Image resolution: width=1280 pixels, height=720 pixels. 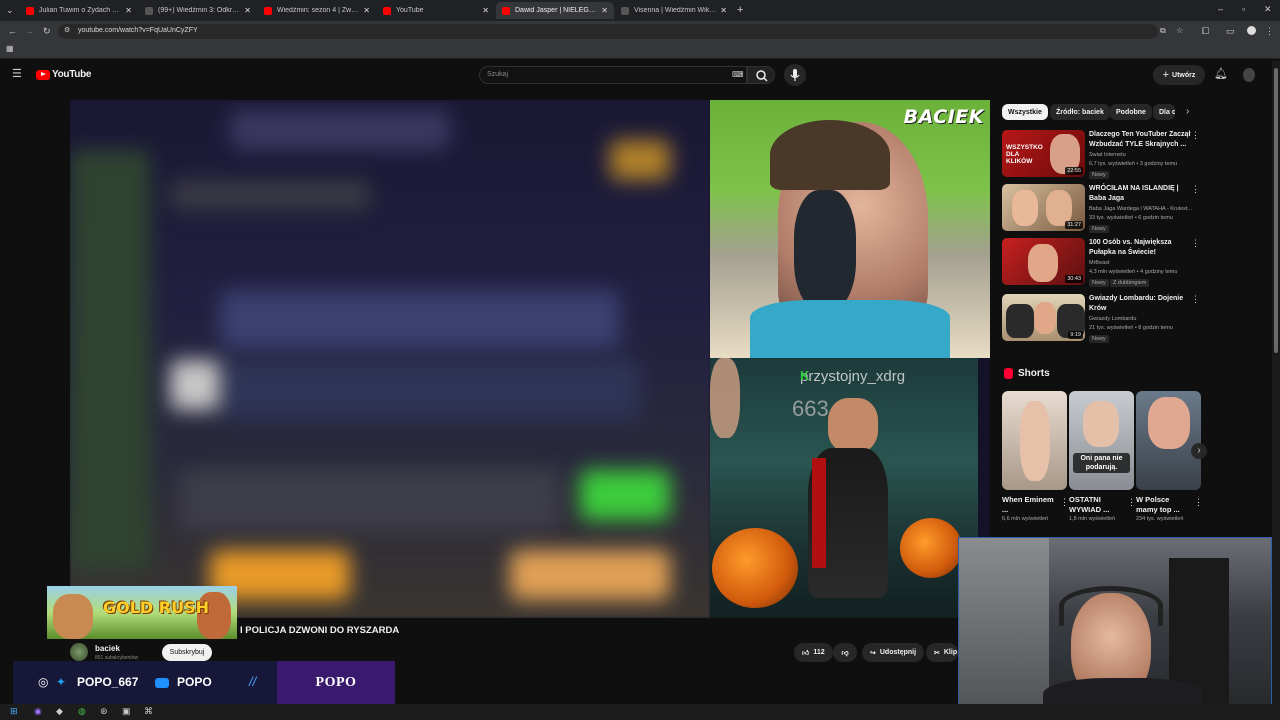 What do you see at coordinates (10, 10) in the screenshot?
I see `tab-search-icon: ⌄` at bounding box center [10, 10].